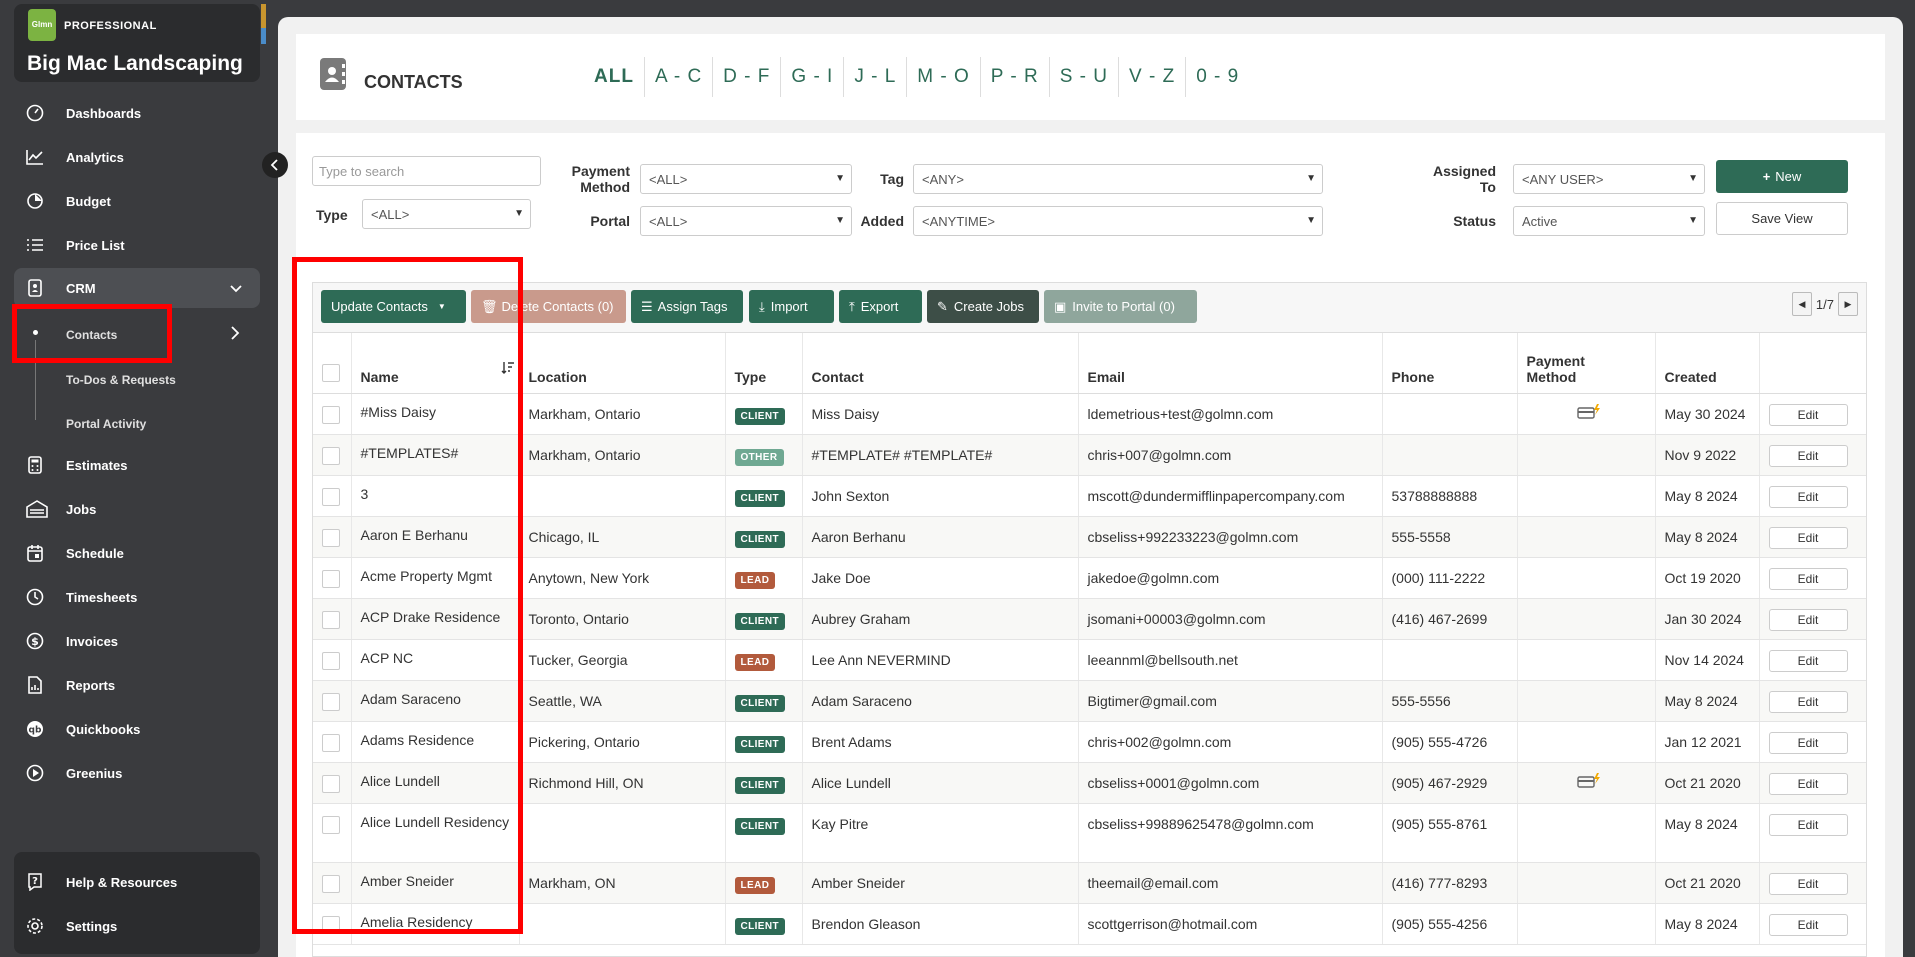 This screenshot has width=1915, height=957. I want to click on import-button: ⤓ Import, so click(791, 306).